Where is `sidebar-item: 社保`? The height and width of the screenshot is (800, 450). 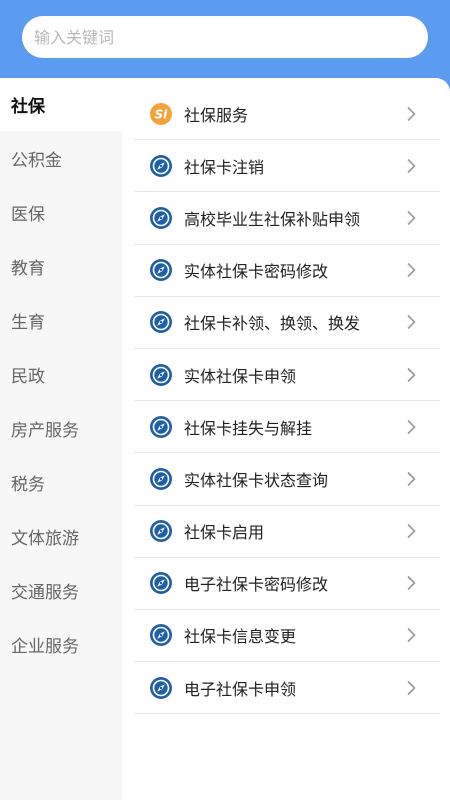 sidebar-item: 社保 is located at coordinates (61, 104).